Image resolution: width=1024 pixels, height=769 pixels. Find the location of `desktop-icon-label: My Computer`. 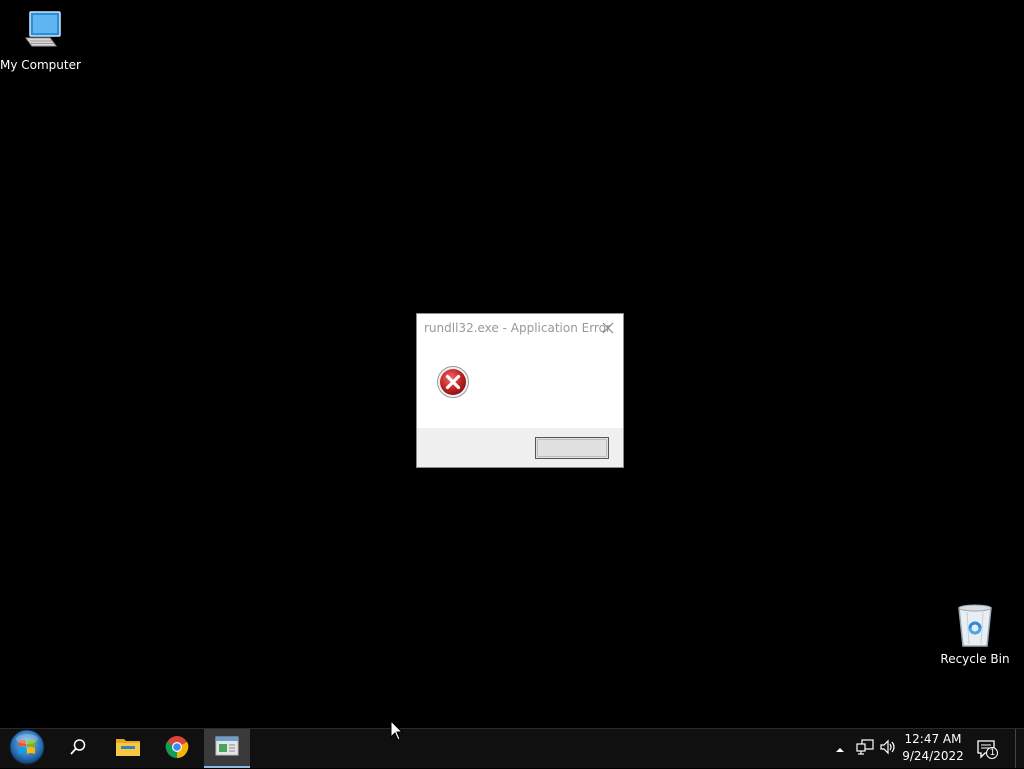

desktop-icon-label: My Computer is located at coordinates (40, 65).